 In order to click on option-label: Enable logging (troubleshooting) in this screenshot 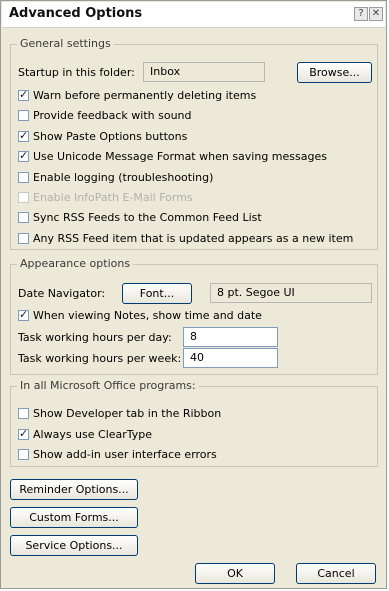, I will do `click(123, 177)`.